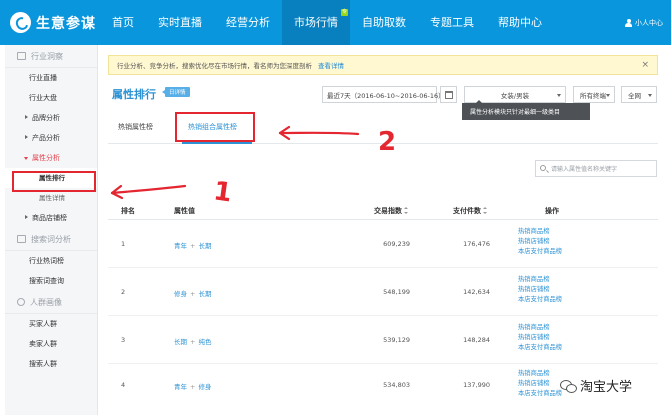  I want to click on sidebar-item-hot-words: 行业热词榜, so click(51, 261).